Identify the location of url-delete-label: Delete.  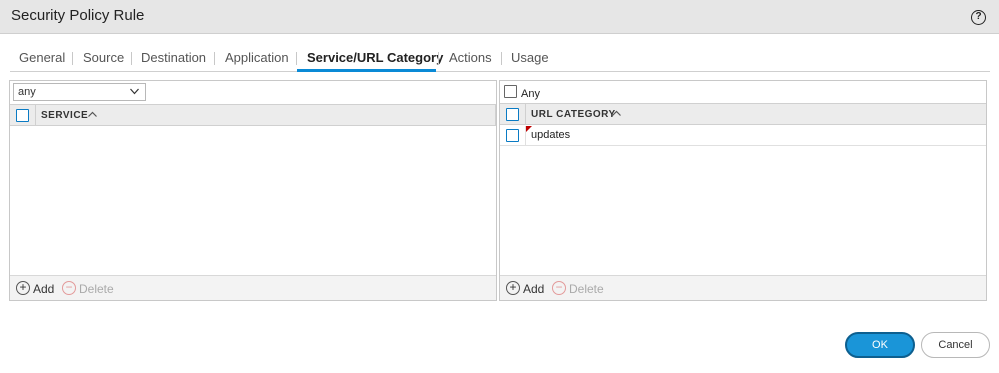
(586, 289).